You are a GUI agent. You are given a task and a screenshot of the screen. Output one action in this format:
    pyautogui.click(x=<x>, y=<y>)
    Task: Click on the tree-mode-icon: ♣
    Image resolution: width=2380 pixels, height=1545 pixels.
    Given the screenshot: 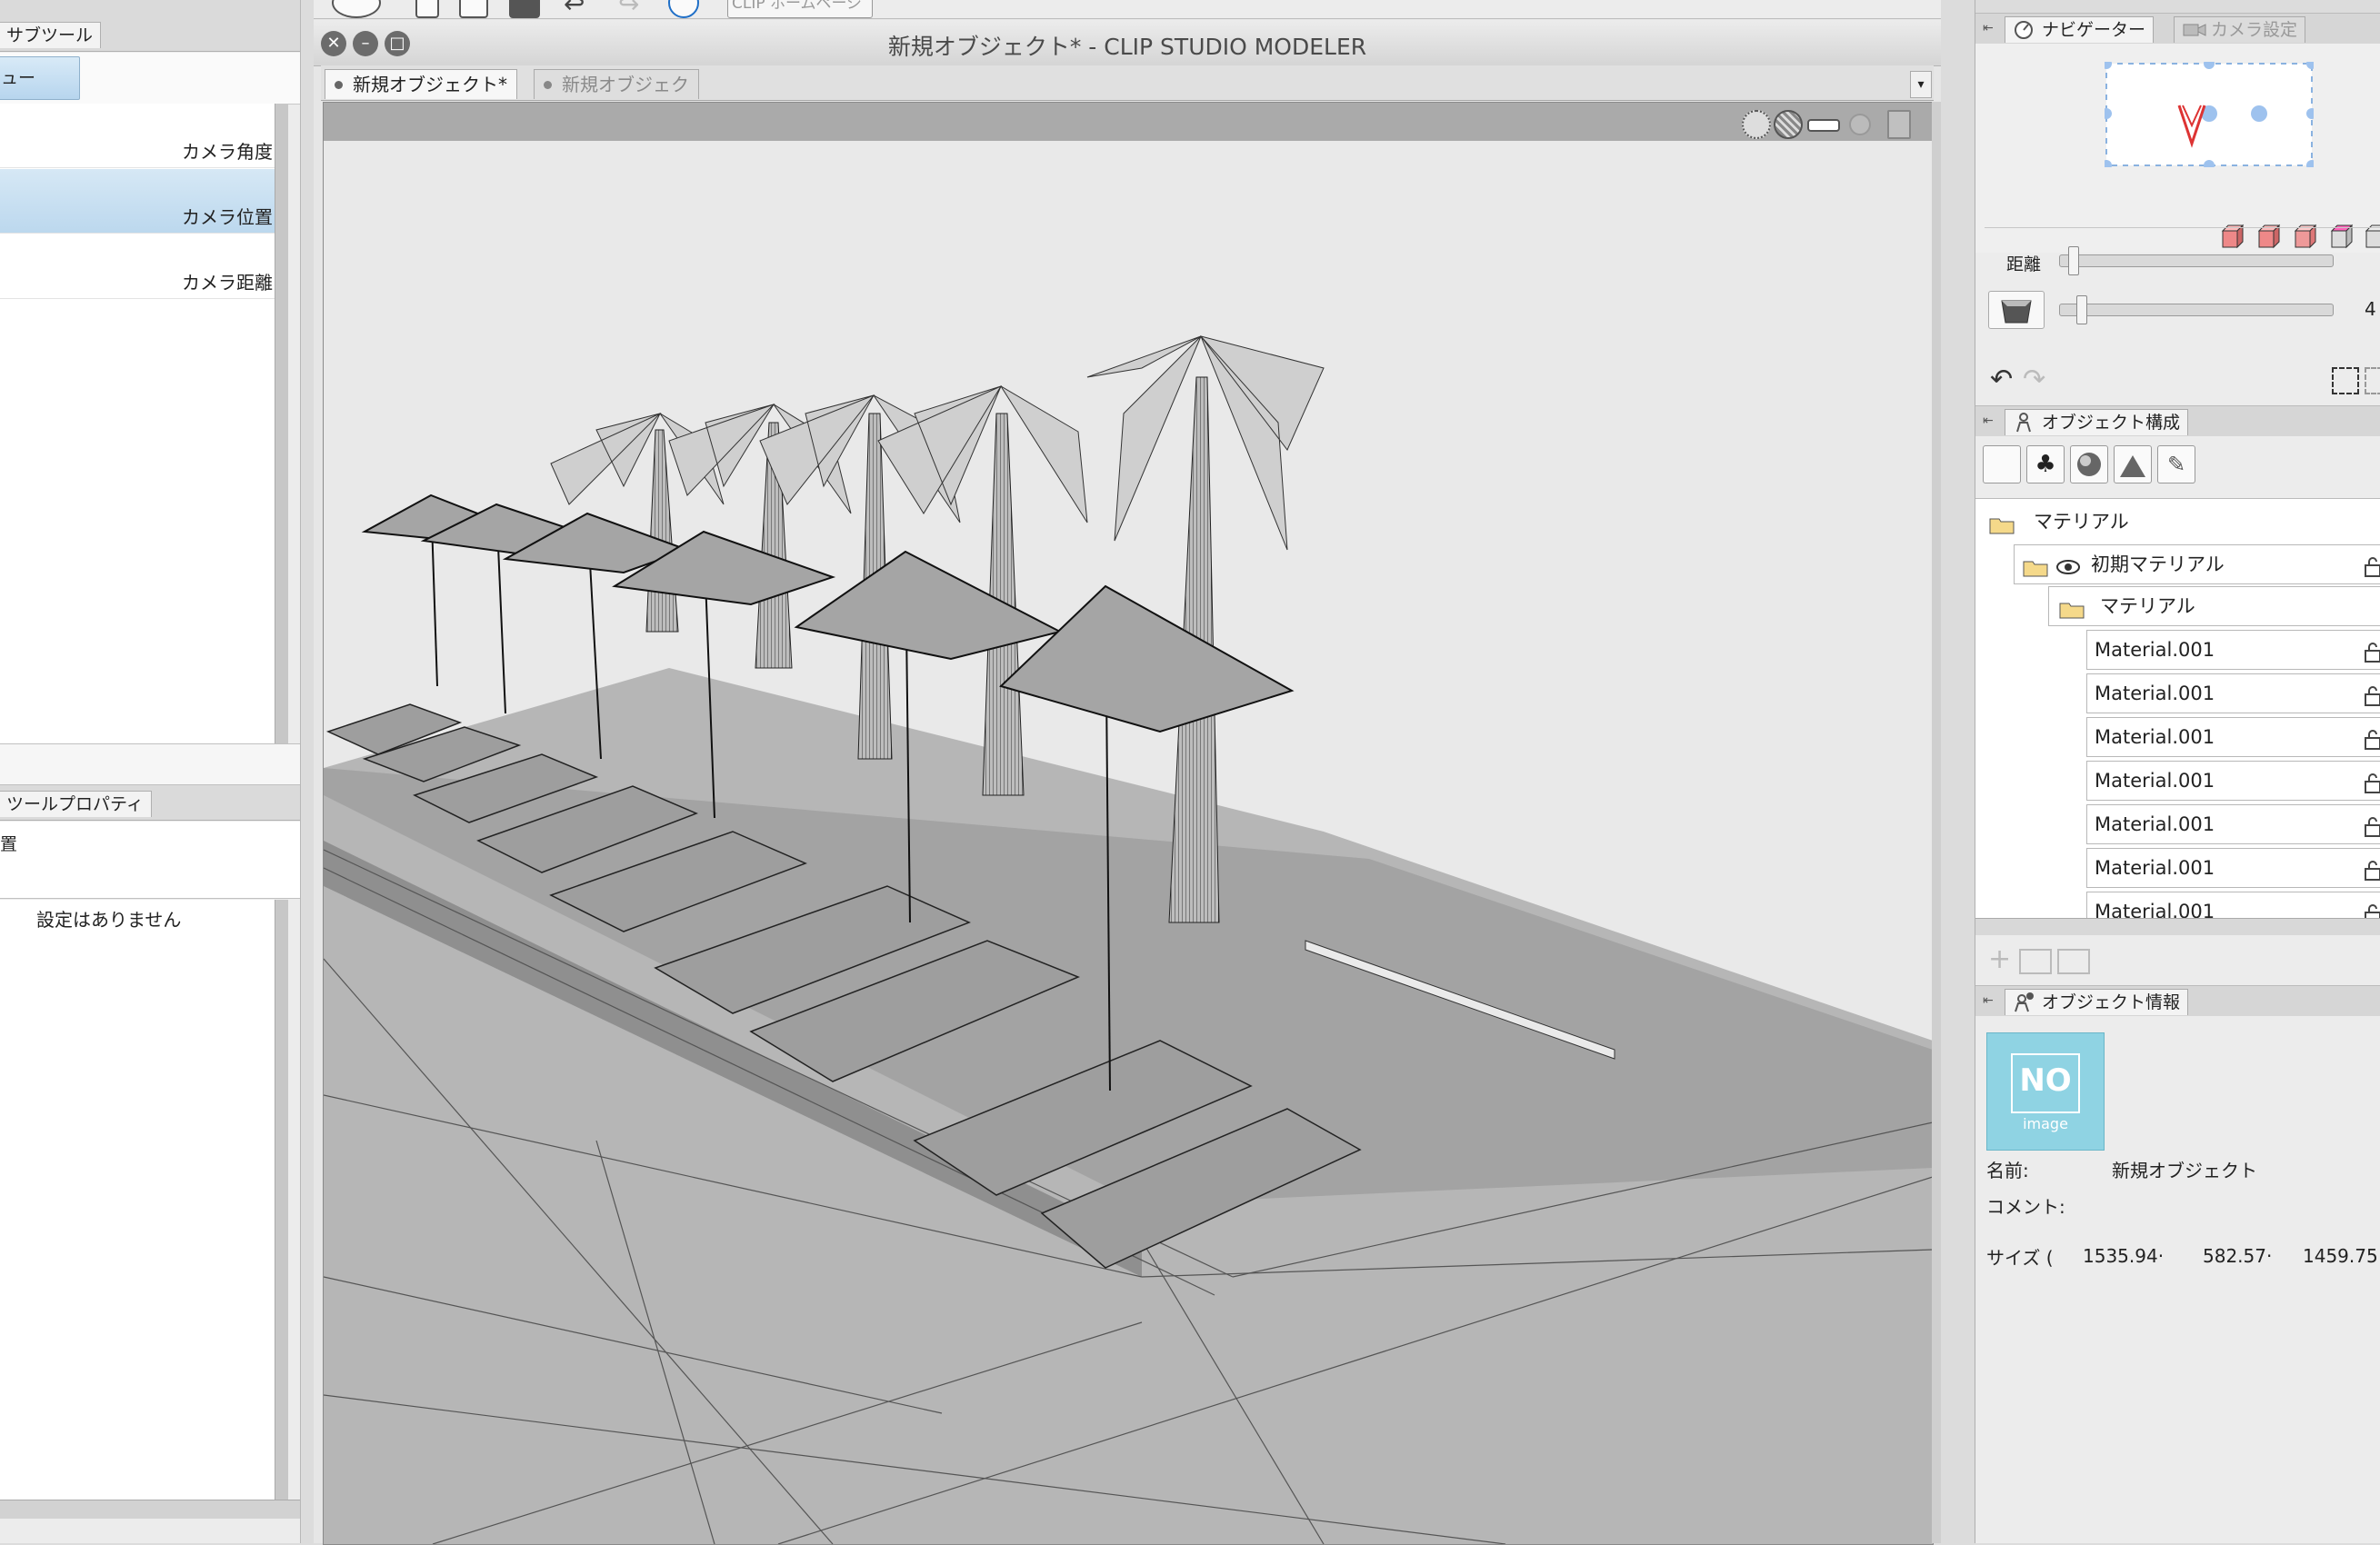 What is the action you would take?
    pyautogui.click(x=2045, y=464)
    